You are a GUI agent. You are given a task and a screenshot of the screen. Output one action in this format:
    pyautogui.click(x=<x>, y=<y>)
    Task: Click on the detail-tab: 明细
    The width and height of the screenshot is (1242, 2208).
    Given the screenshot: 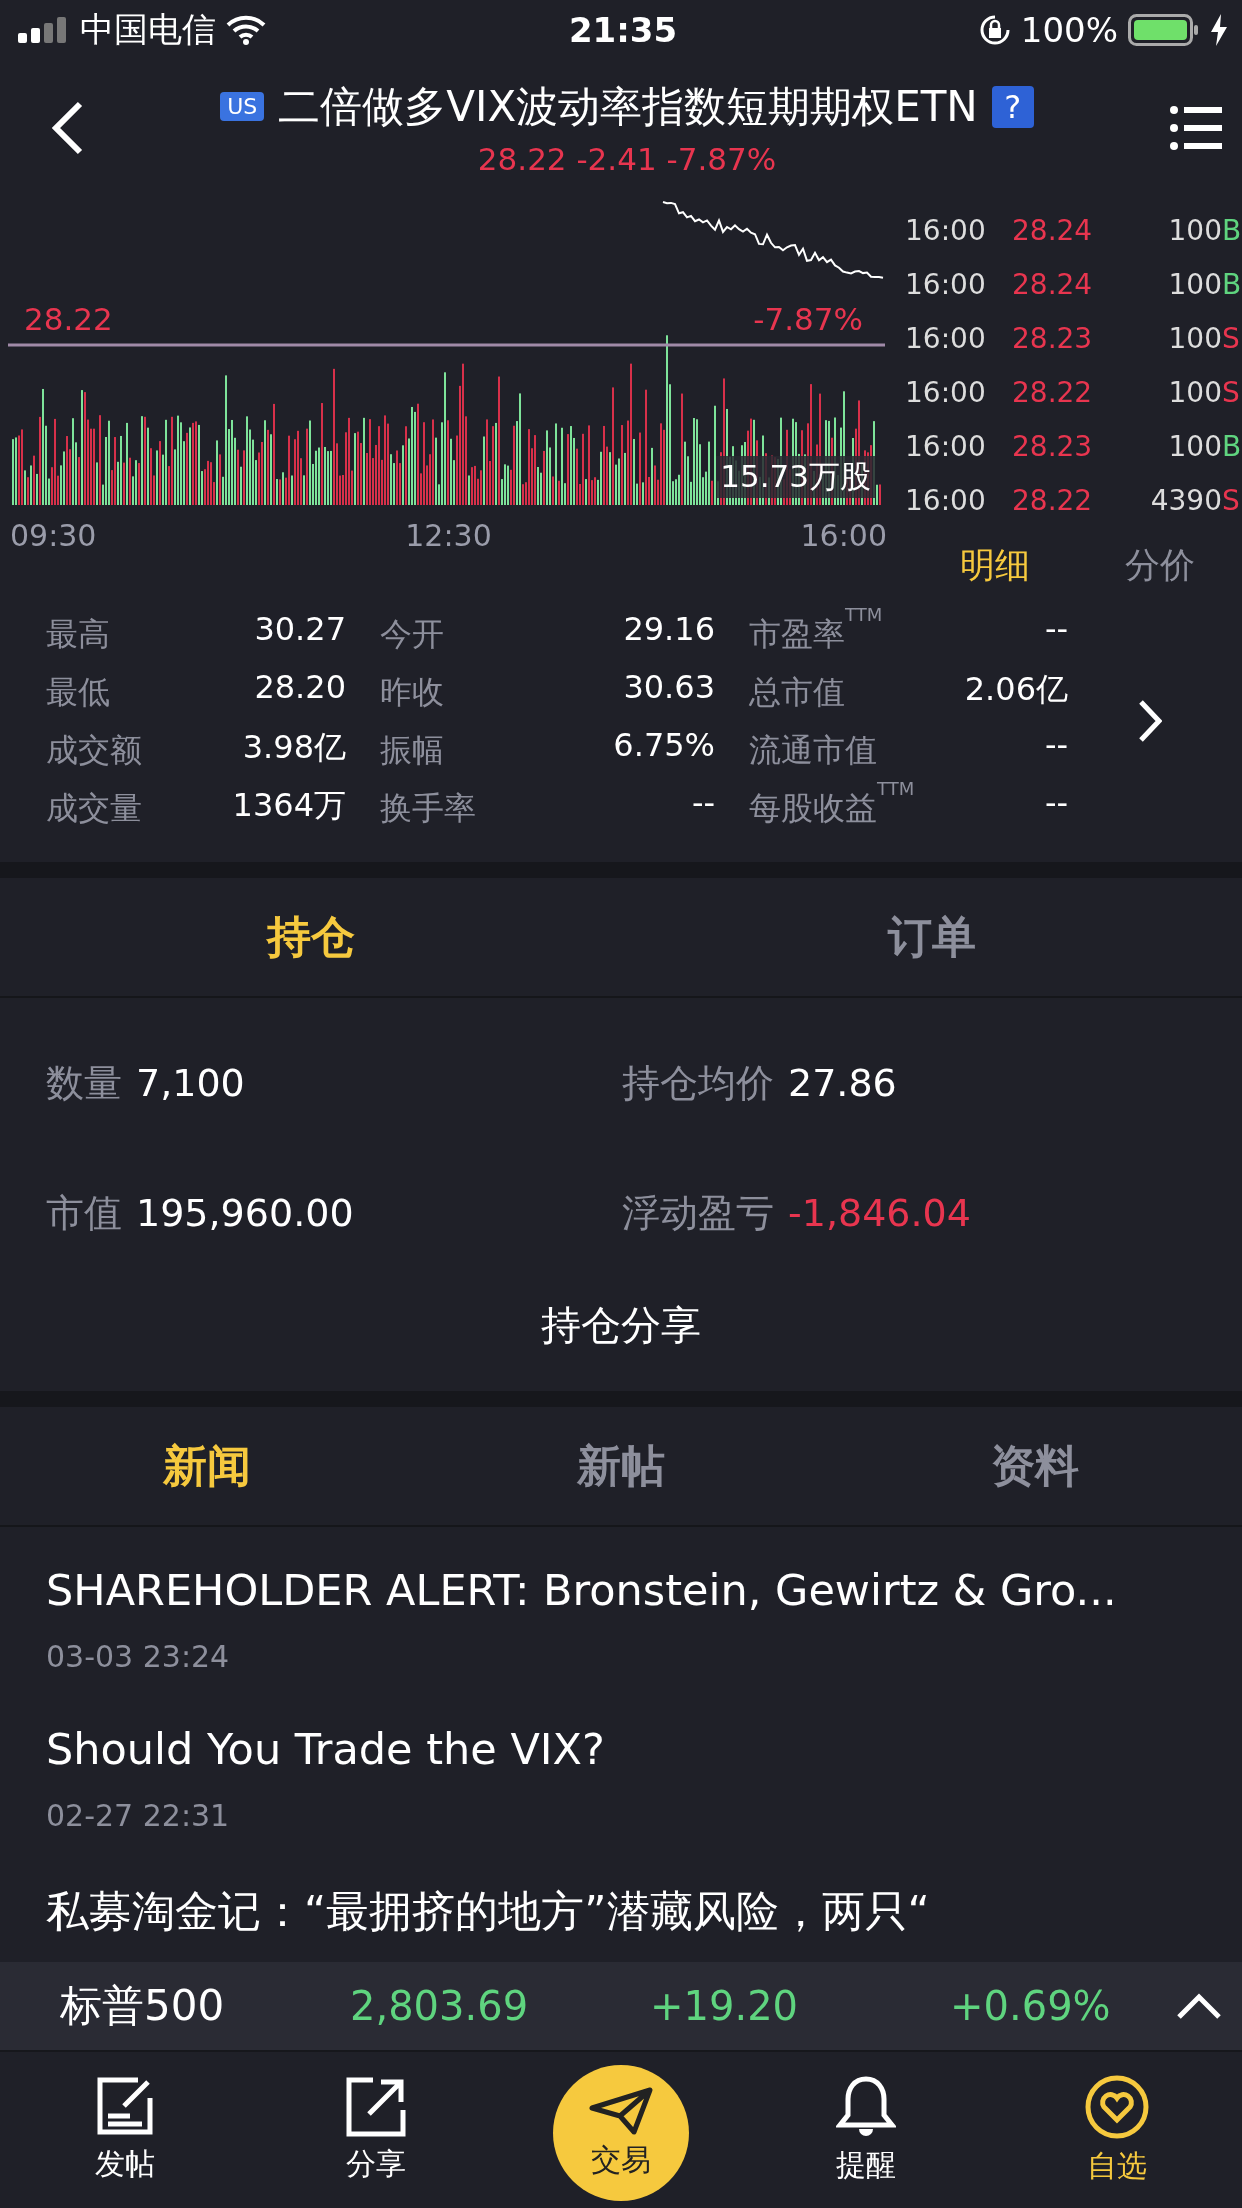 What is the action you would take?
    pyautogui.click(x=995, y=565)
    